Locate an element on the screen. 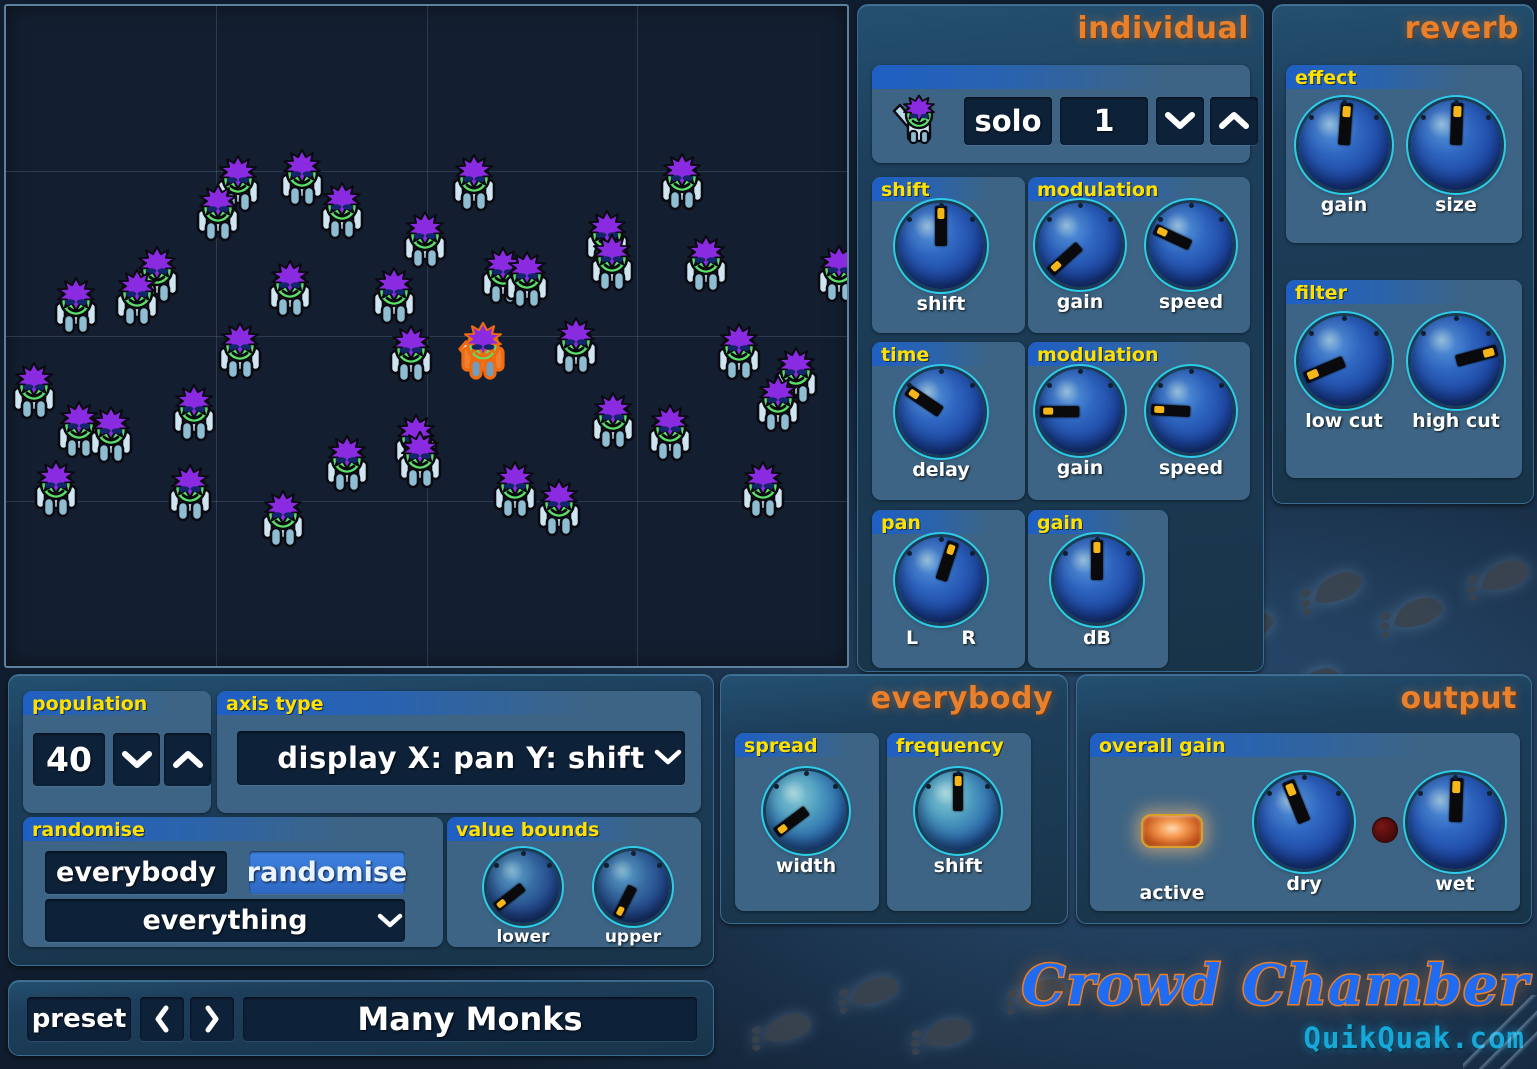 The height and width of the screenshot is (1069, 1537). individual-pan-knob: LR is located at coordinates (941, 594).